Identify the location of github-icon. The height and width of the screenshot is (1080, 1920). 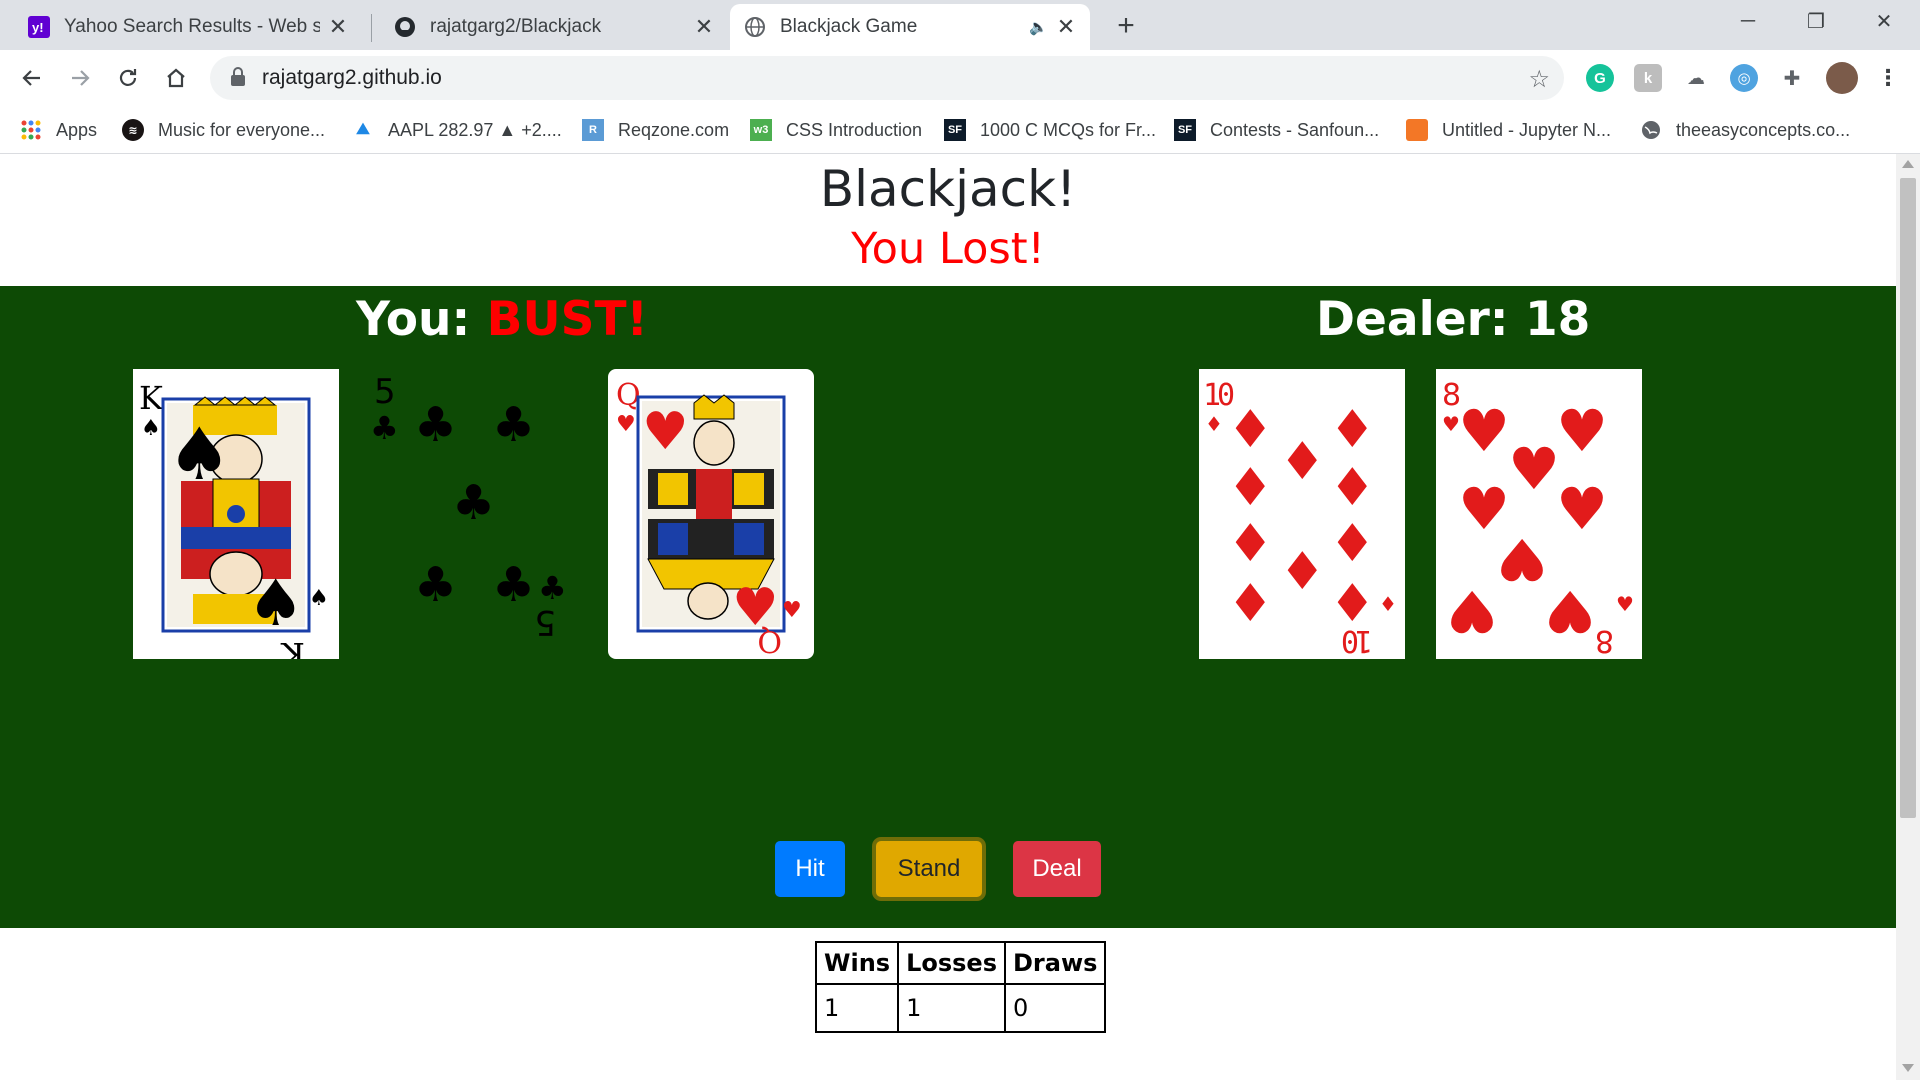
(405, 27).